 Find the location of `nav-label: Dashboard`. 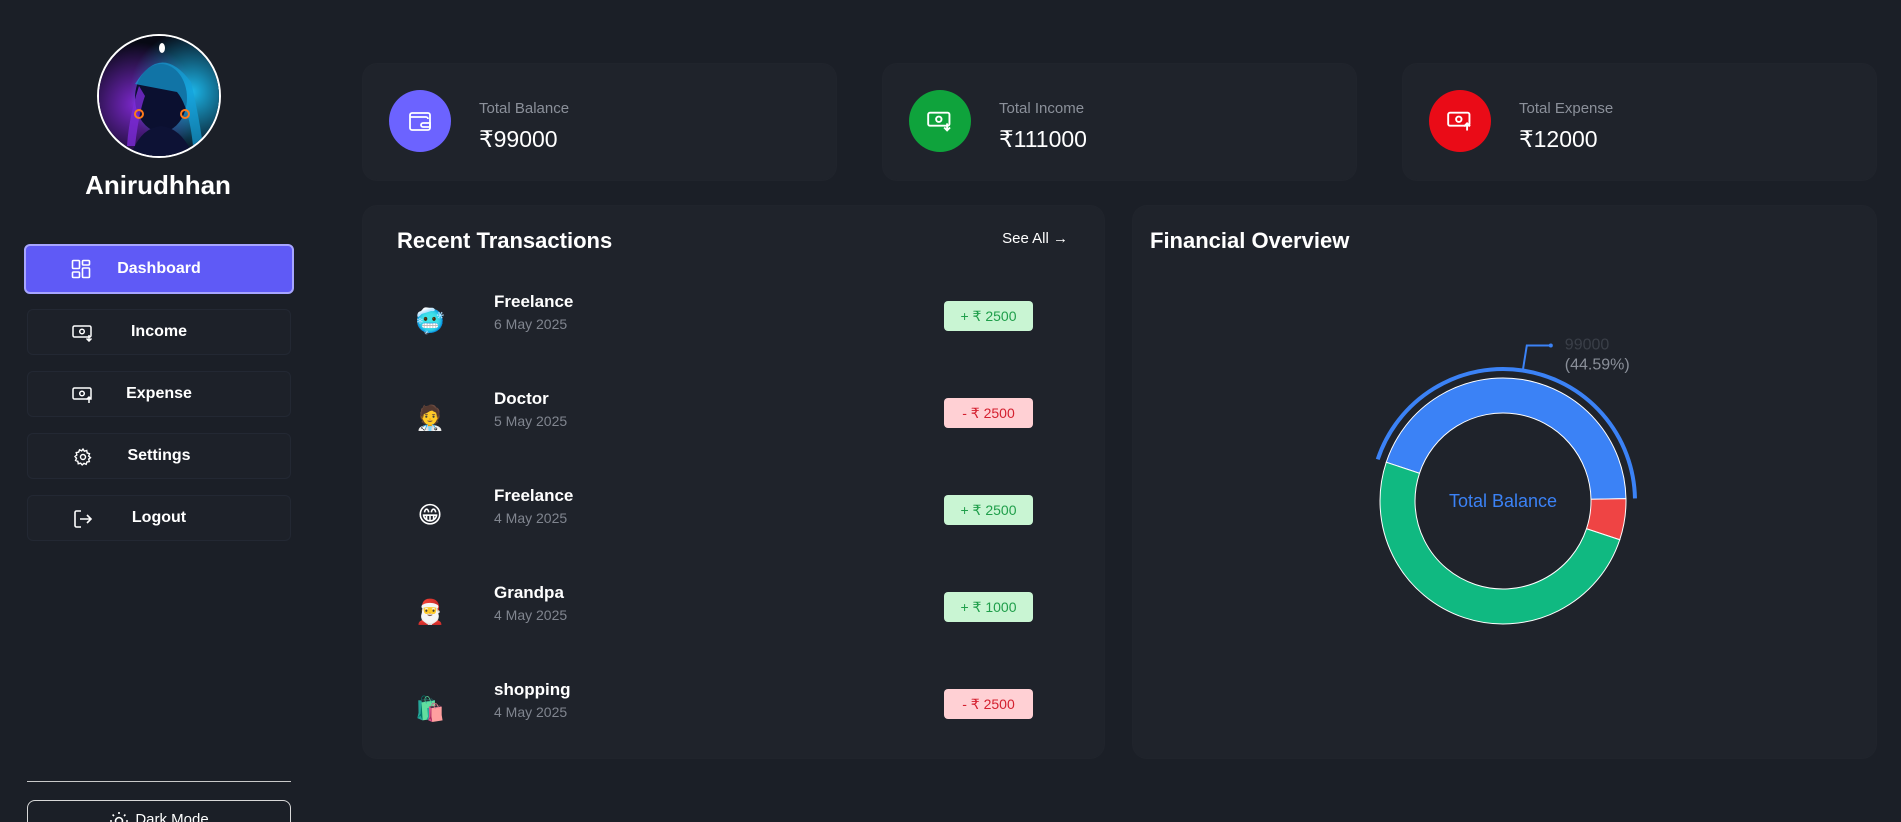

nav-label: Dashboard is located at coordinates (159, 268).